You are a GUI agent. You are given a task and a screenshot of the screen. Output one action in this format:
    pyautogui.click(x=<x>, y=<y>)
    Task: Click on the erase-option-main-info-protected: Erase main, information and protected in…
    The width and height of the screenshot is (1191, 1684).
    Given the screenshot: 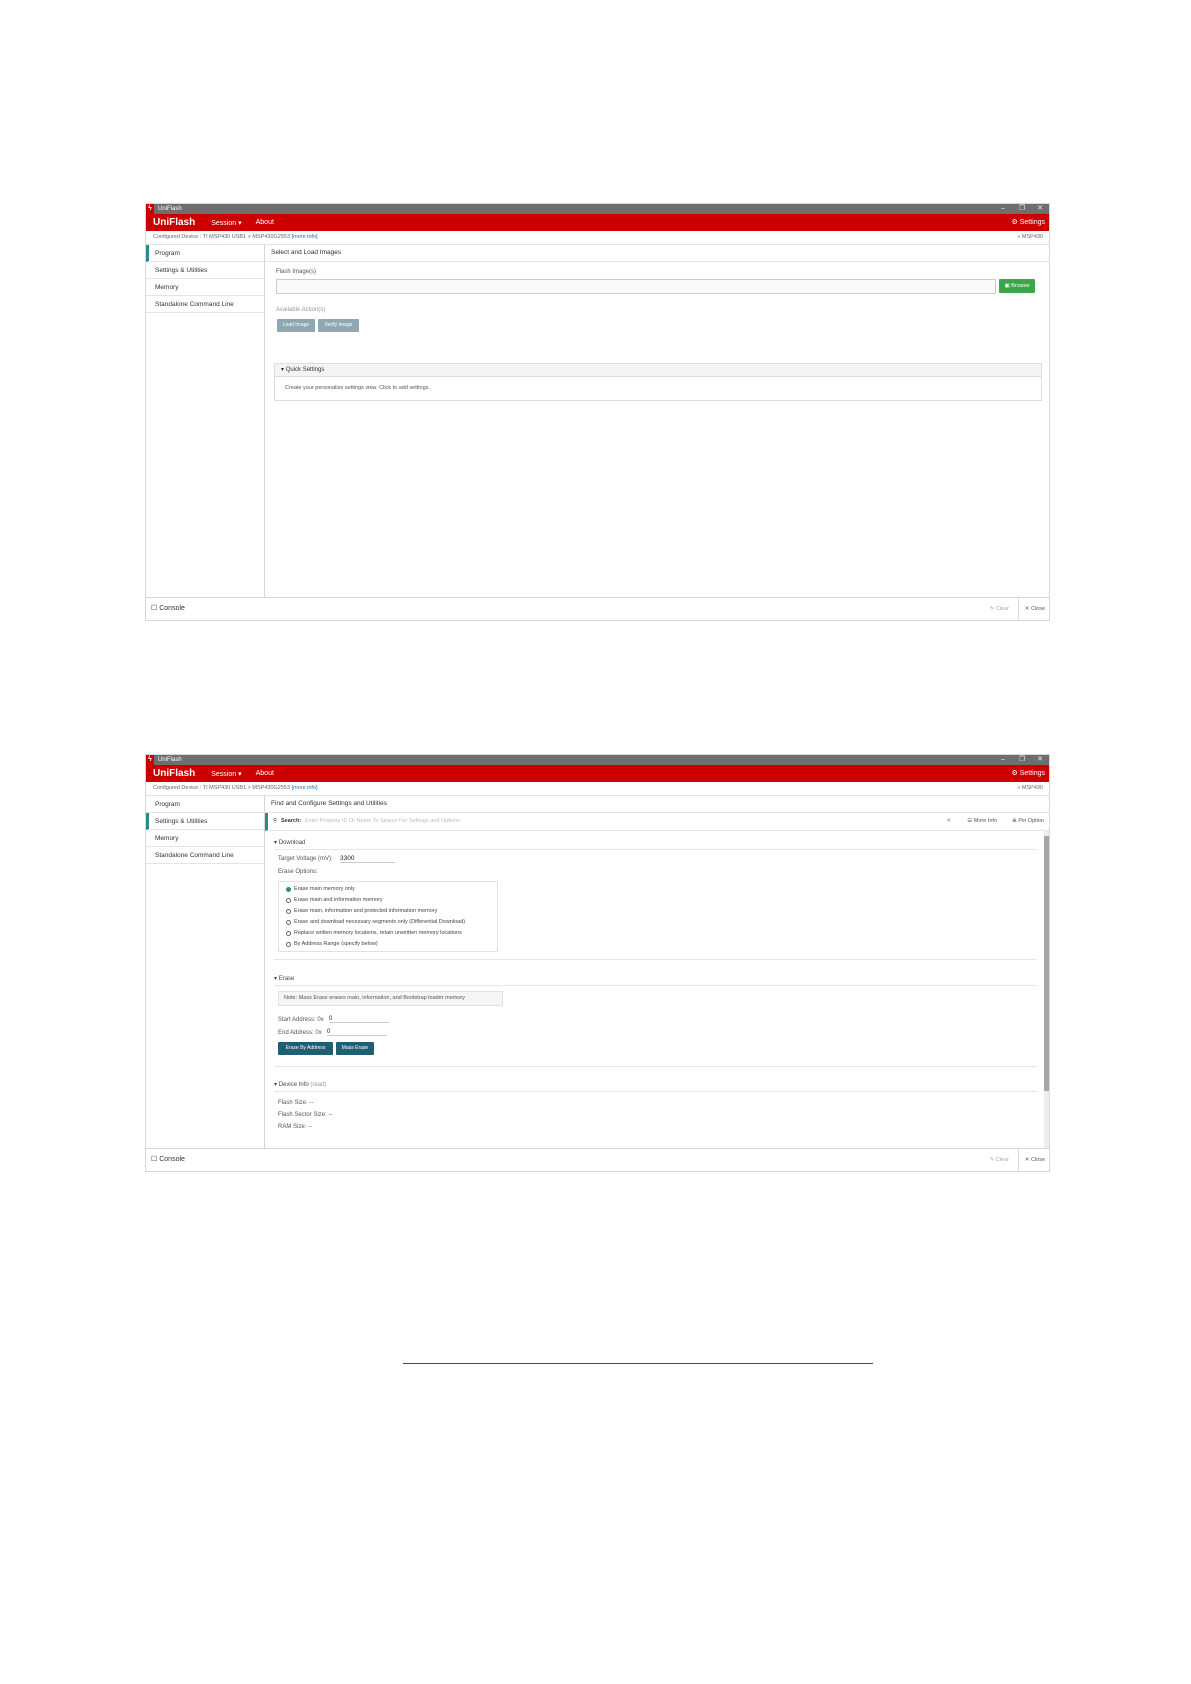 What is the action you would take?
    pyautogui.click(x=388, y=911)
    